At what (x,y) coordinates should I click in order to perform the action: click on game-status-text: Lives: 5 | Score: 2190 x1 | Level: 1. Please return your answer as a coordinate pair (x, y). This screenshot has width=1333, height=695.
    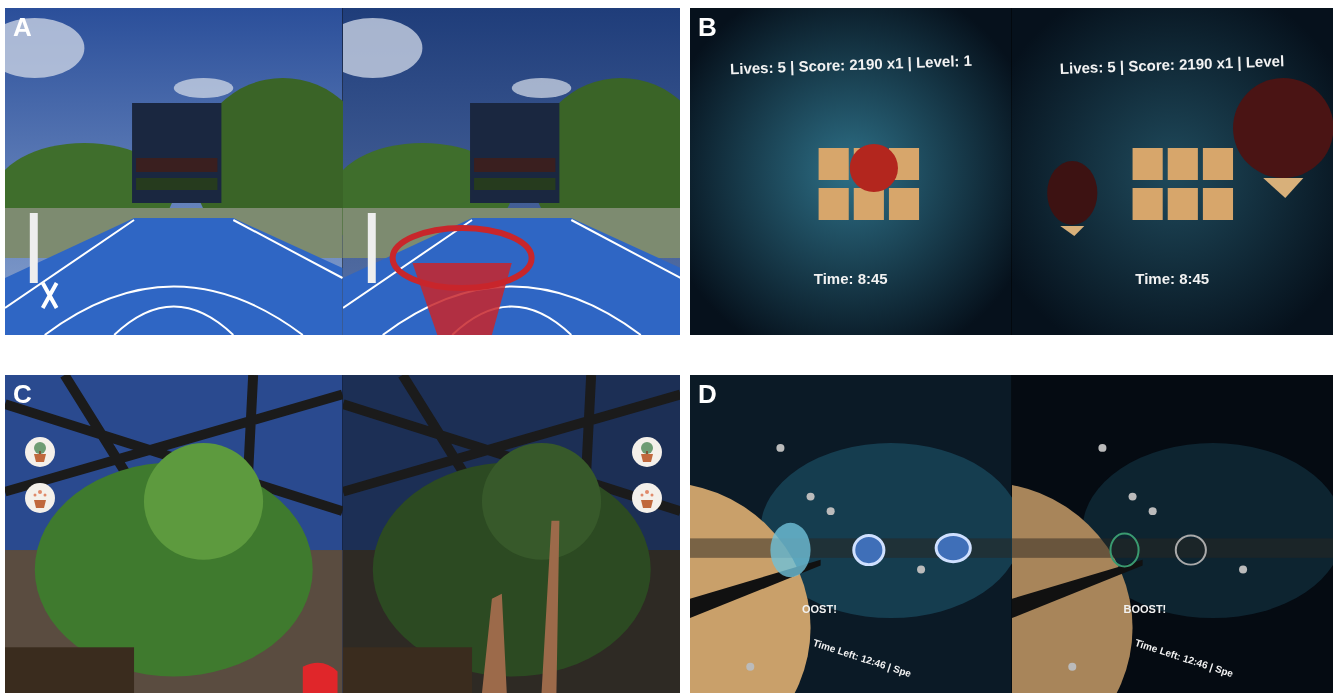
    Looking at the image, I should click on (850, 64).